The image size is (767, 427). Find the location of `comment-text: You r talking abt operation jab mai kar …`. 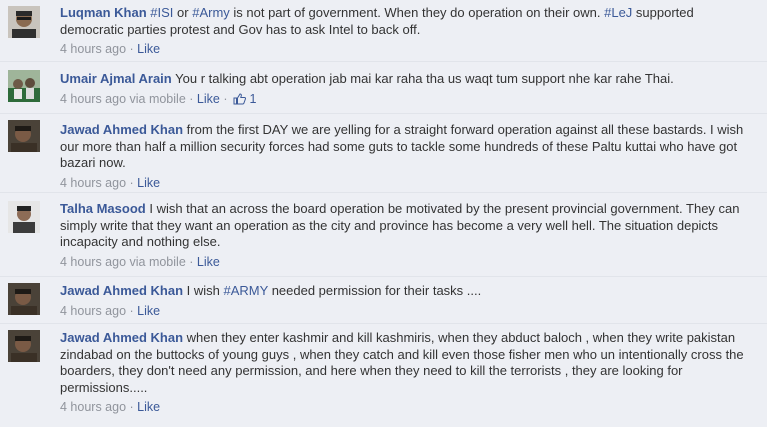

comment-text: You r talking abt operation jab mai kar … is located at coordinates (424, 78).